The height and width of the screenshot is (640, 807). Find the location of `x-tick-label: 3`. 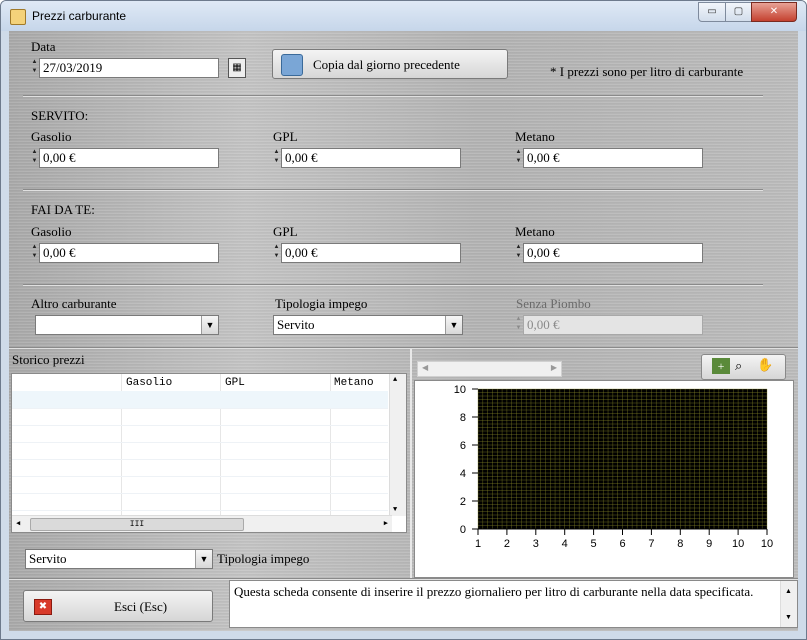

x-tick-label: 3 is located at coordinates (536, 544).